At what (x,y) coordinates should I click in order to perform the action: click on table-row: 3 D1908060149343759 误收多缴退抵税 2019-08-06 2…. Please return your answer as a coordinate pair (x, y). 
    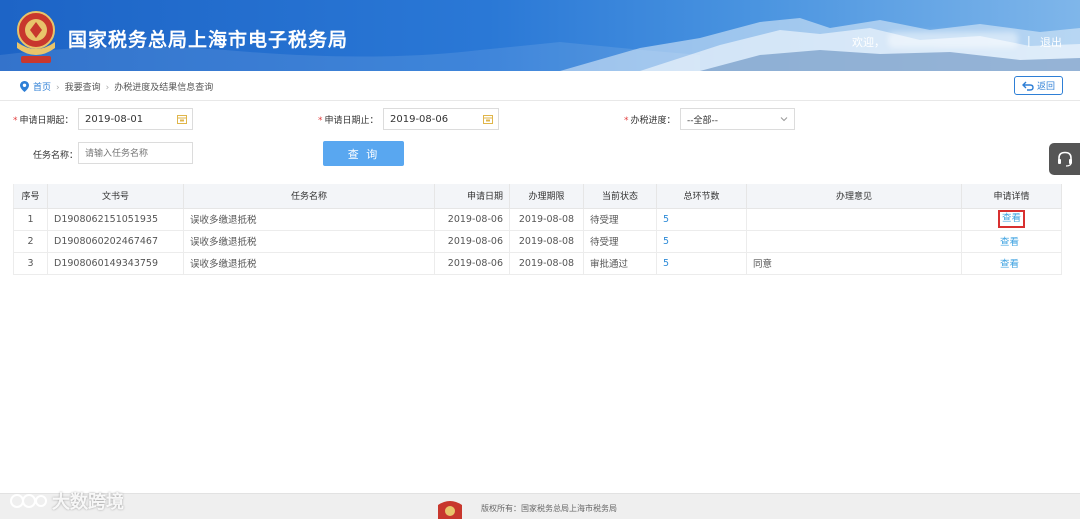
    Looking at the image, I should click on (537, 263).